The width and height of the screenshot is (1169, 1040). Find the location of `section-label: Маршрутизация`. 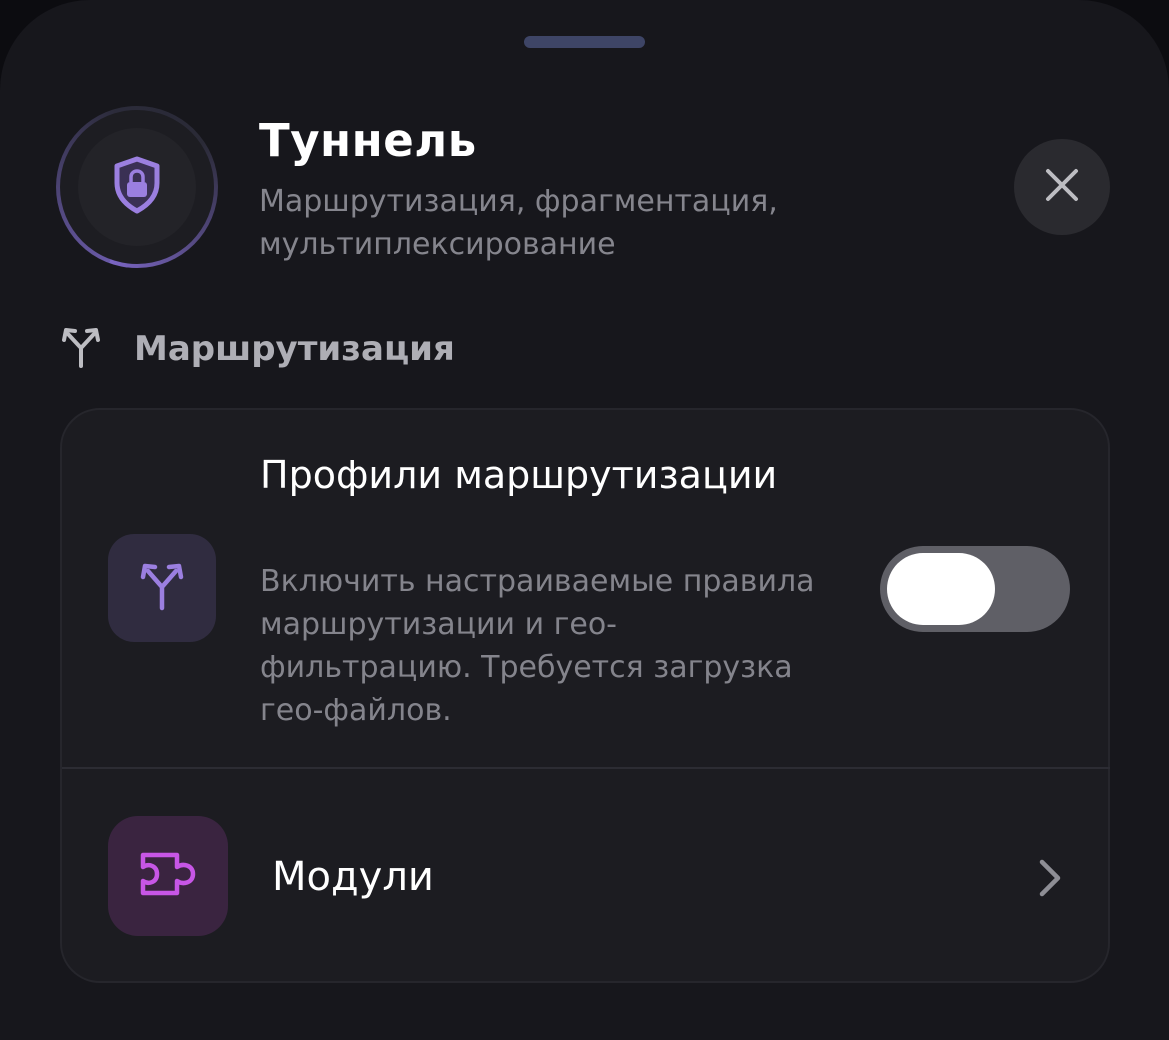

section-label: Маршрутизация is located at coordinates (294, 349).